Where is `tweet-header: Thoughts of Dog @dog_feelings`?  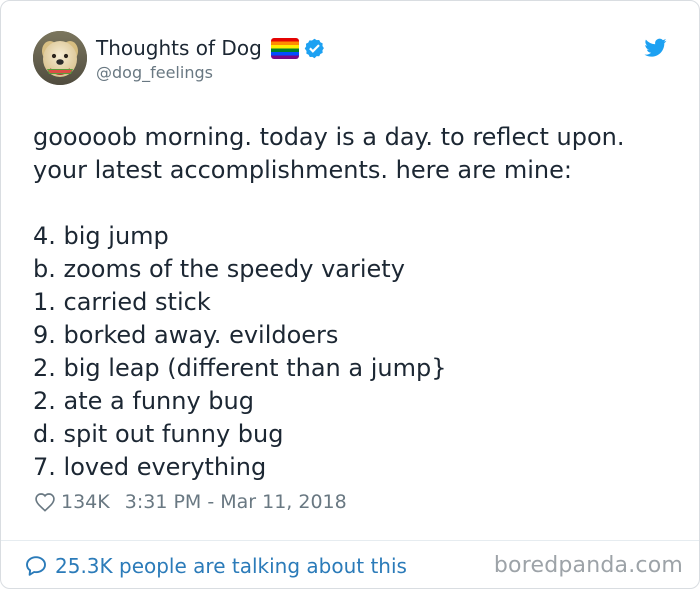
tweet-header: Thoughts of Dog @dog_feelings is located at coordinates (350, 61).